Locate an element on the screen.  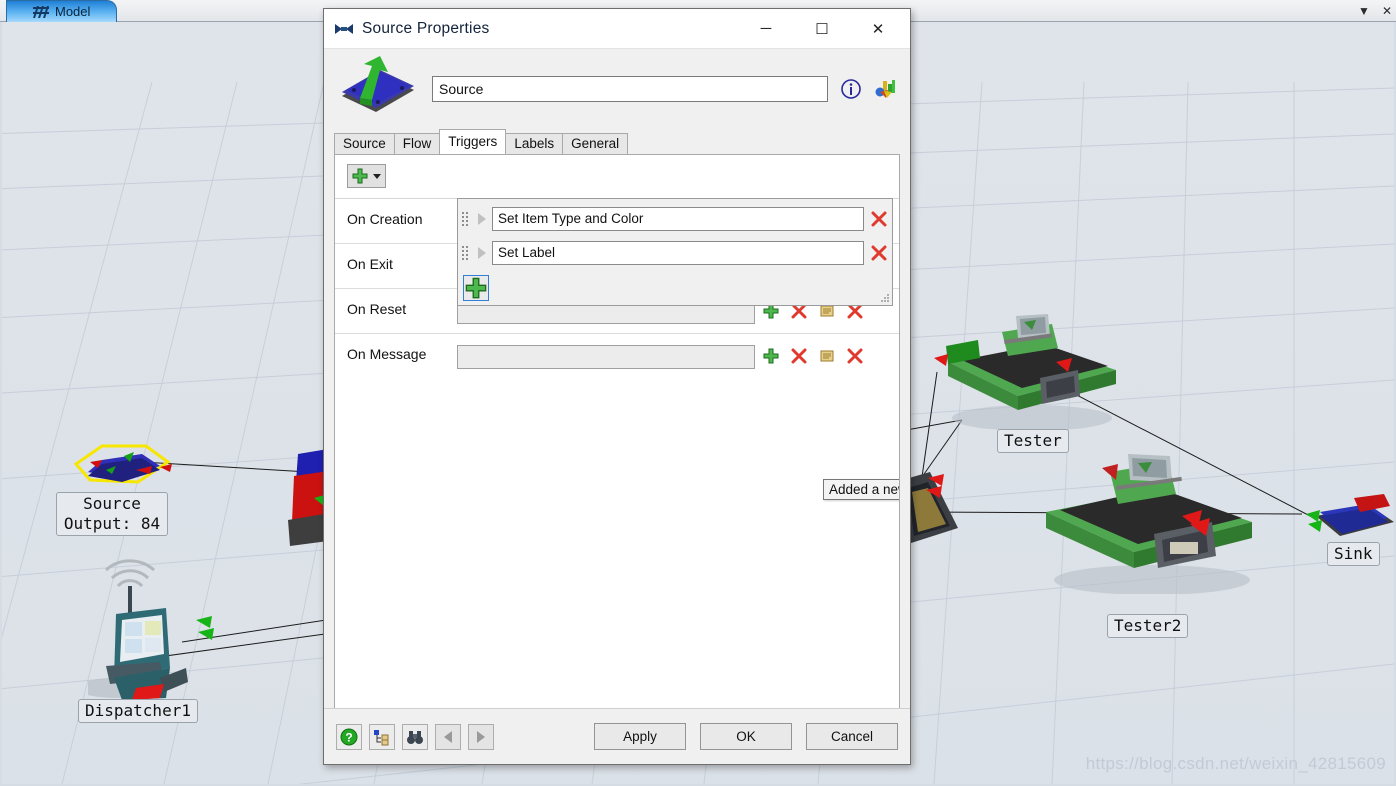
minimize-button: ─ is located at coordinates (766, 28).